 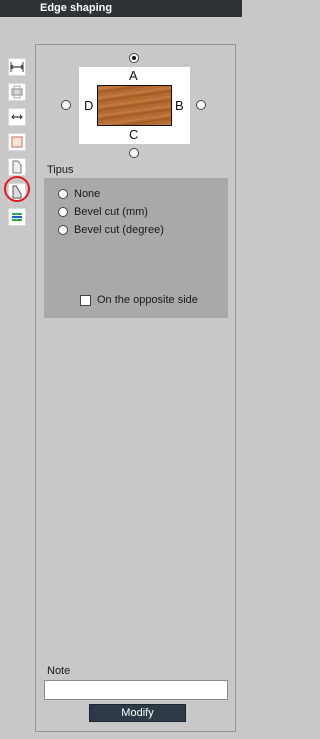 What do you see at coordinates (147, 300) in the screenshot?
I see `checkbox-label: On the opposite side` at bounding box center [147, 300].